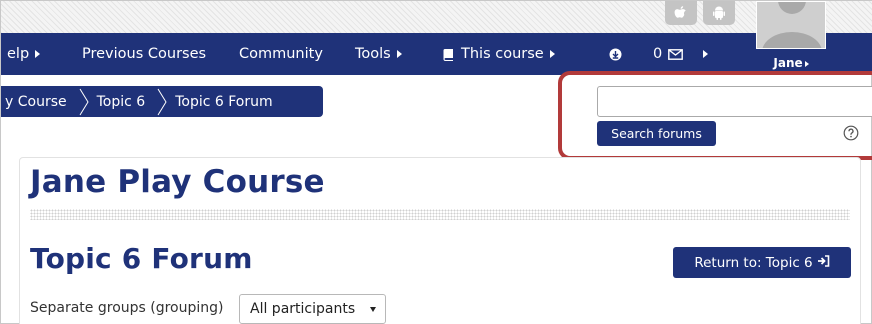  Describe the element at coordinates (373, 309) in the screenshot. I see `caret-down-icon` at that location.